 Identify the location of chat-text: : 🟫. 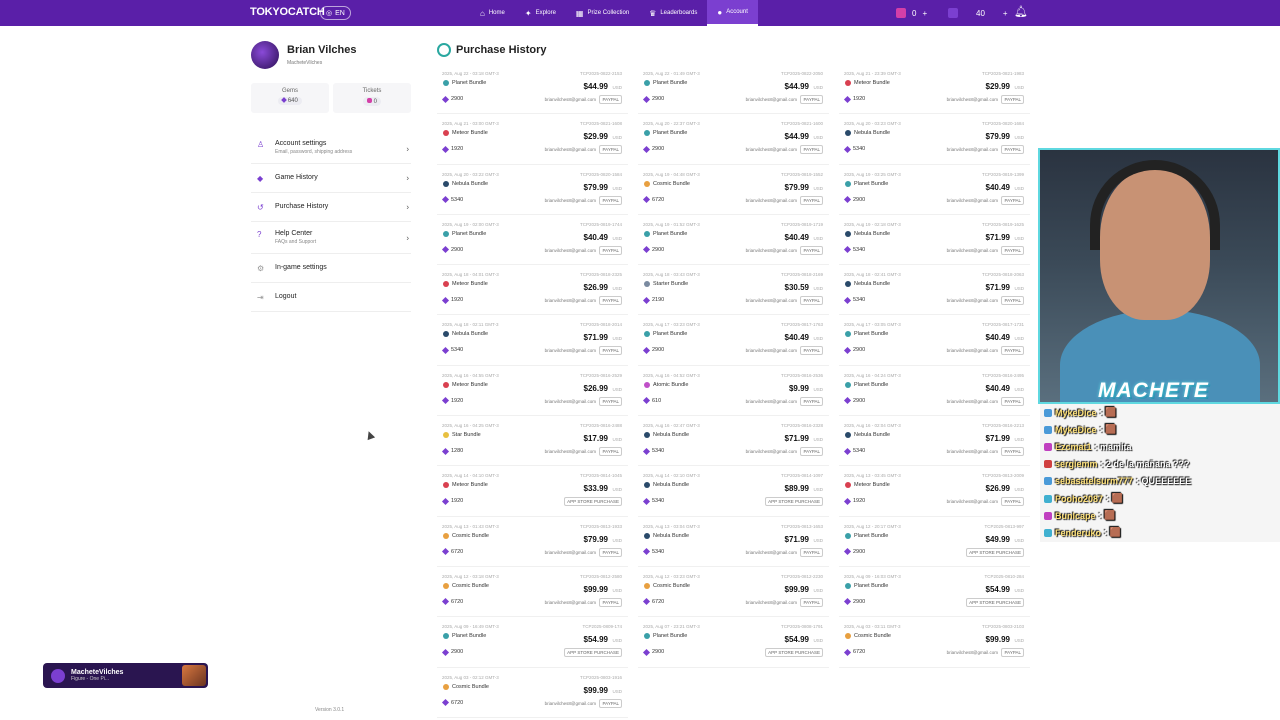
(1107, 515).